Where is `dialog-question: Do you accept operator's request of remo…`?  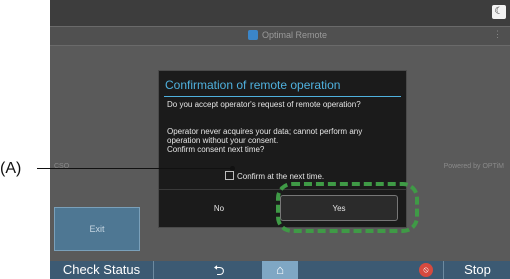 dialog-question: Do you accept operator's request of remo… is located at coordinates (264, 104).